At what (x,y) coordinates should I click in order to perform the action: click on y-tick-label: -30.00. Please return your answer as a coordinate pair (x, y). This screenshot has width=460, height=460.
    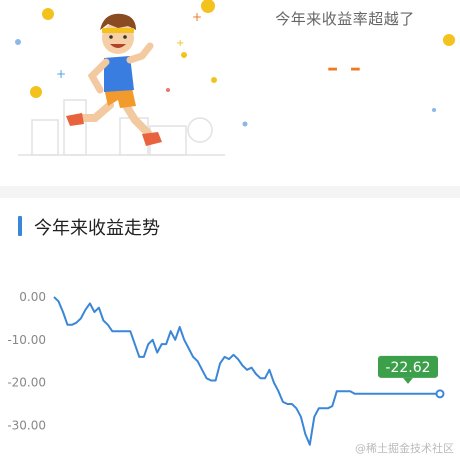
    Looking at the image, I should click on (26, 425).